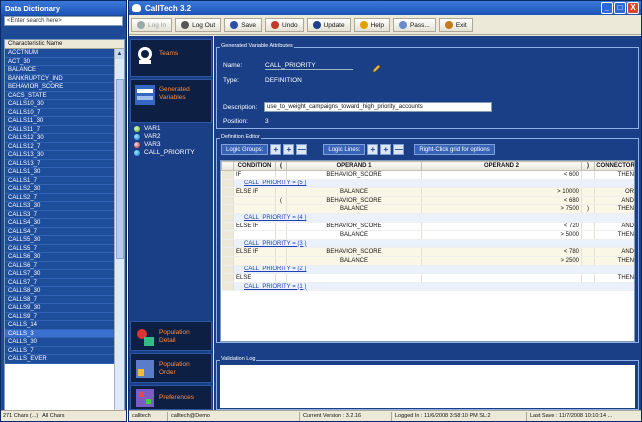 The width and height of the screenshot is (642, 422). Describe the element at coordinates (60, 87) in the screenshot. I see `characteristic-item: BEHAVIOR_SCORE` at that location.